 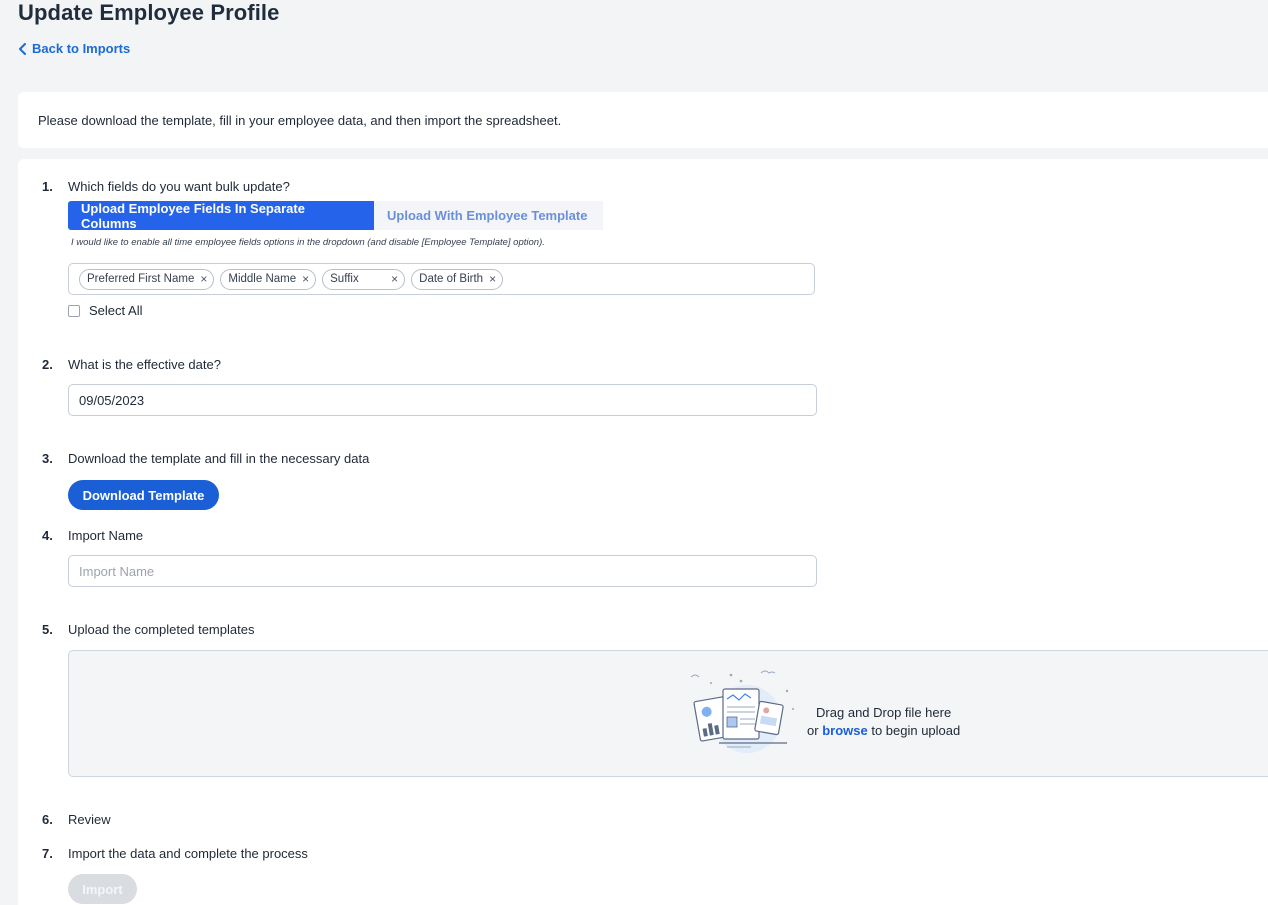 I want to click on step-7-number: 7., so click(x=47, y=853).